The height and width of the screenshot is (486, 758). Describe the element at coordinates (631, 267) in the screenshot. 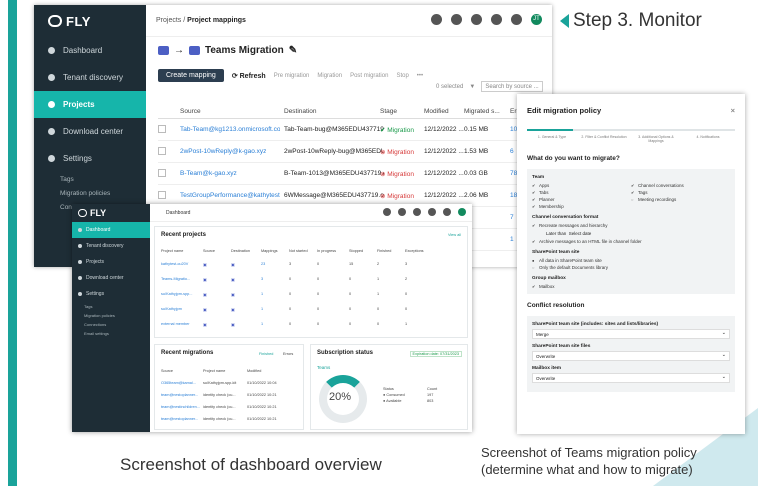

I see `radio-default-library: Only the default Documents library` at that location.